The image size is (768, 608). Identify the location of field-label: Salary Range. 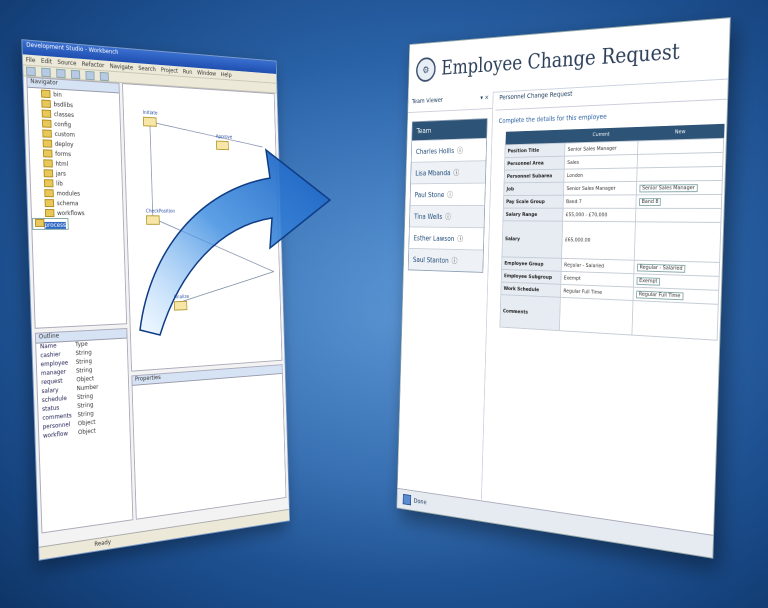
(533, 215).